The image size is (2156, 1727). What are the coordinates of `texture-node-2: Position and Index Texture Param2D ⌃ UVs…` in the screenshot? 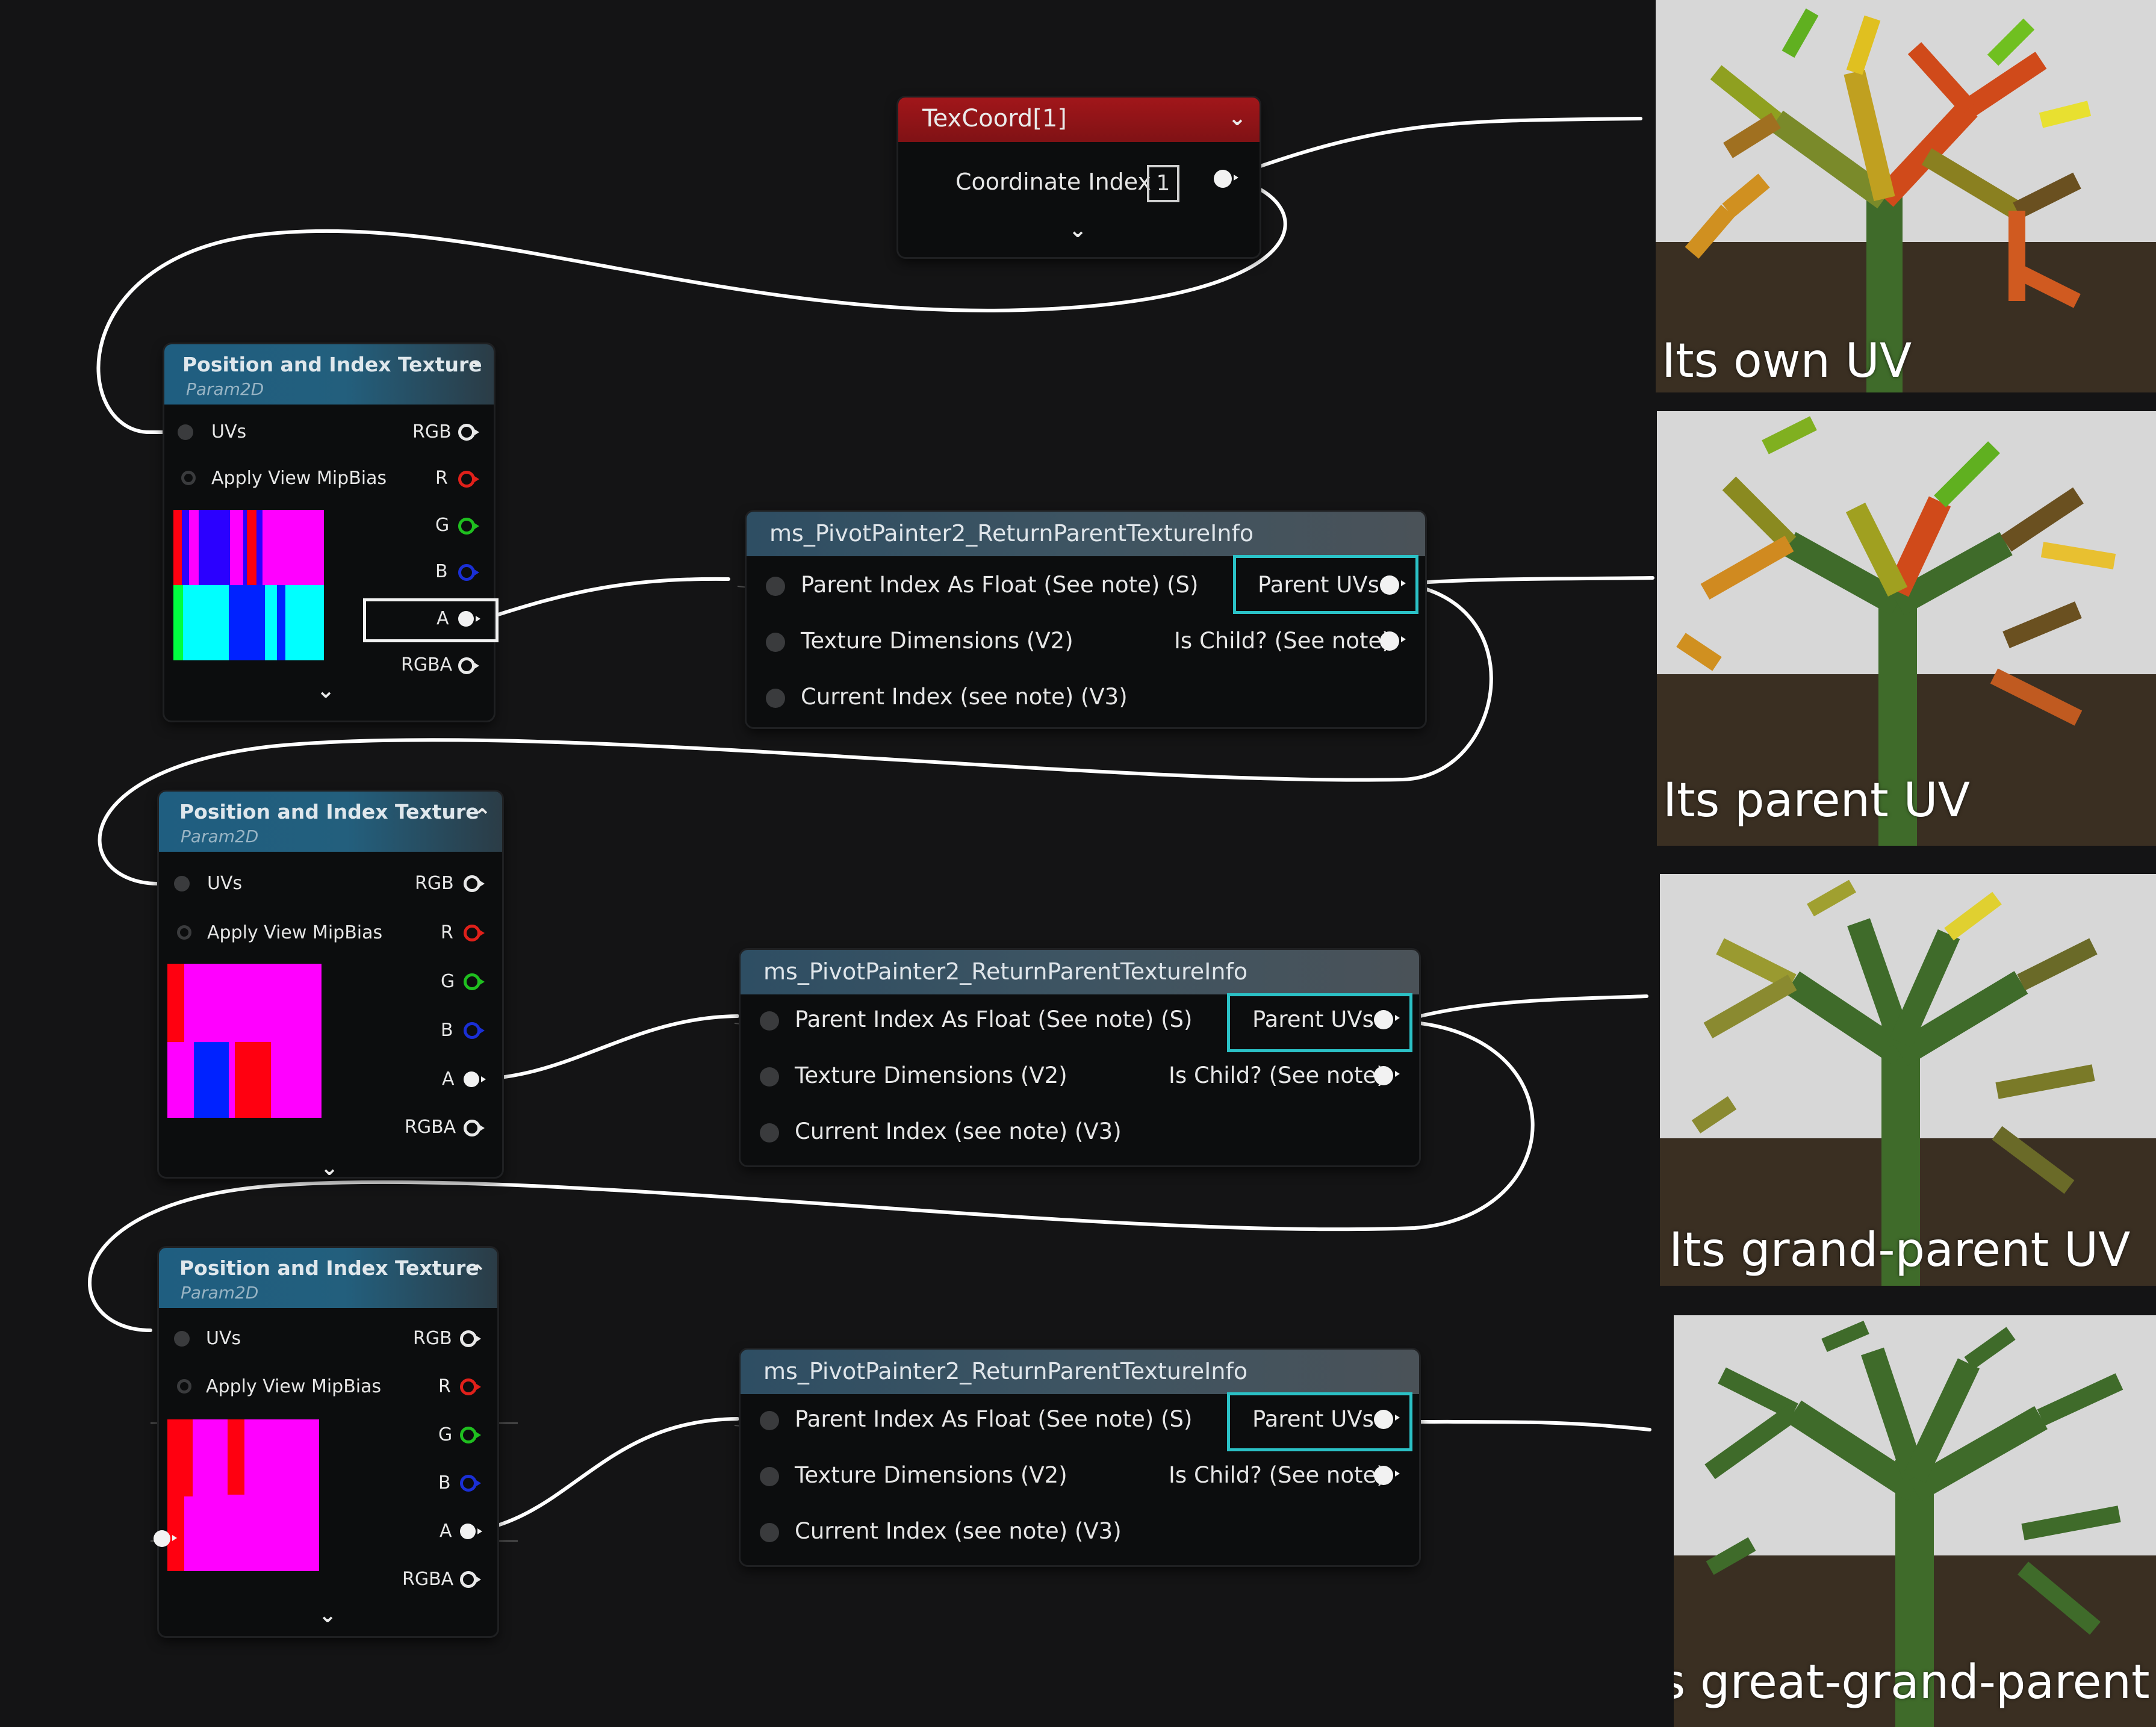 It's located at (330, 986).